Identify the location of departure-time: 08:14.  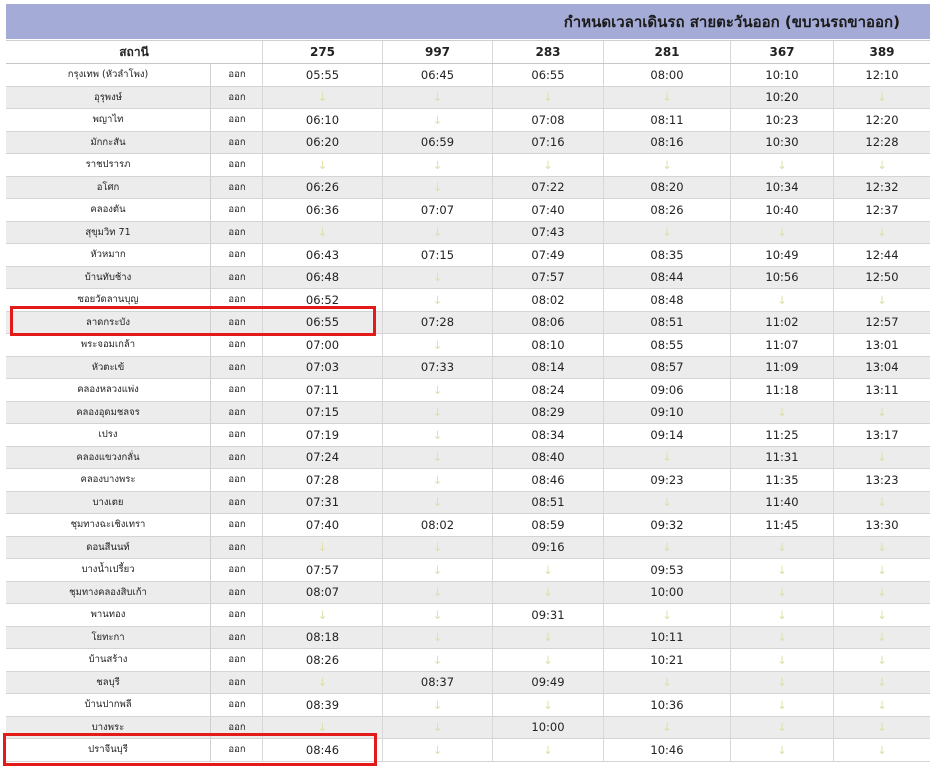
(547, 367).